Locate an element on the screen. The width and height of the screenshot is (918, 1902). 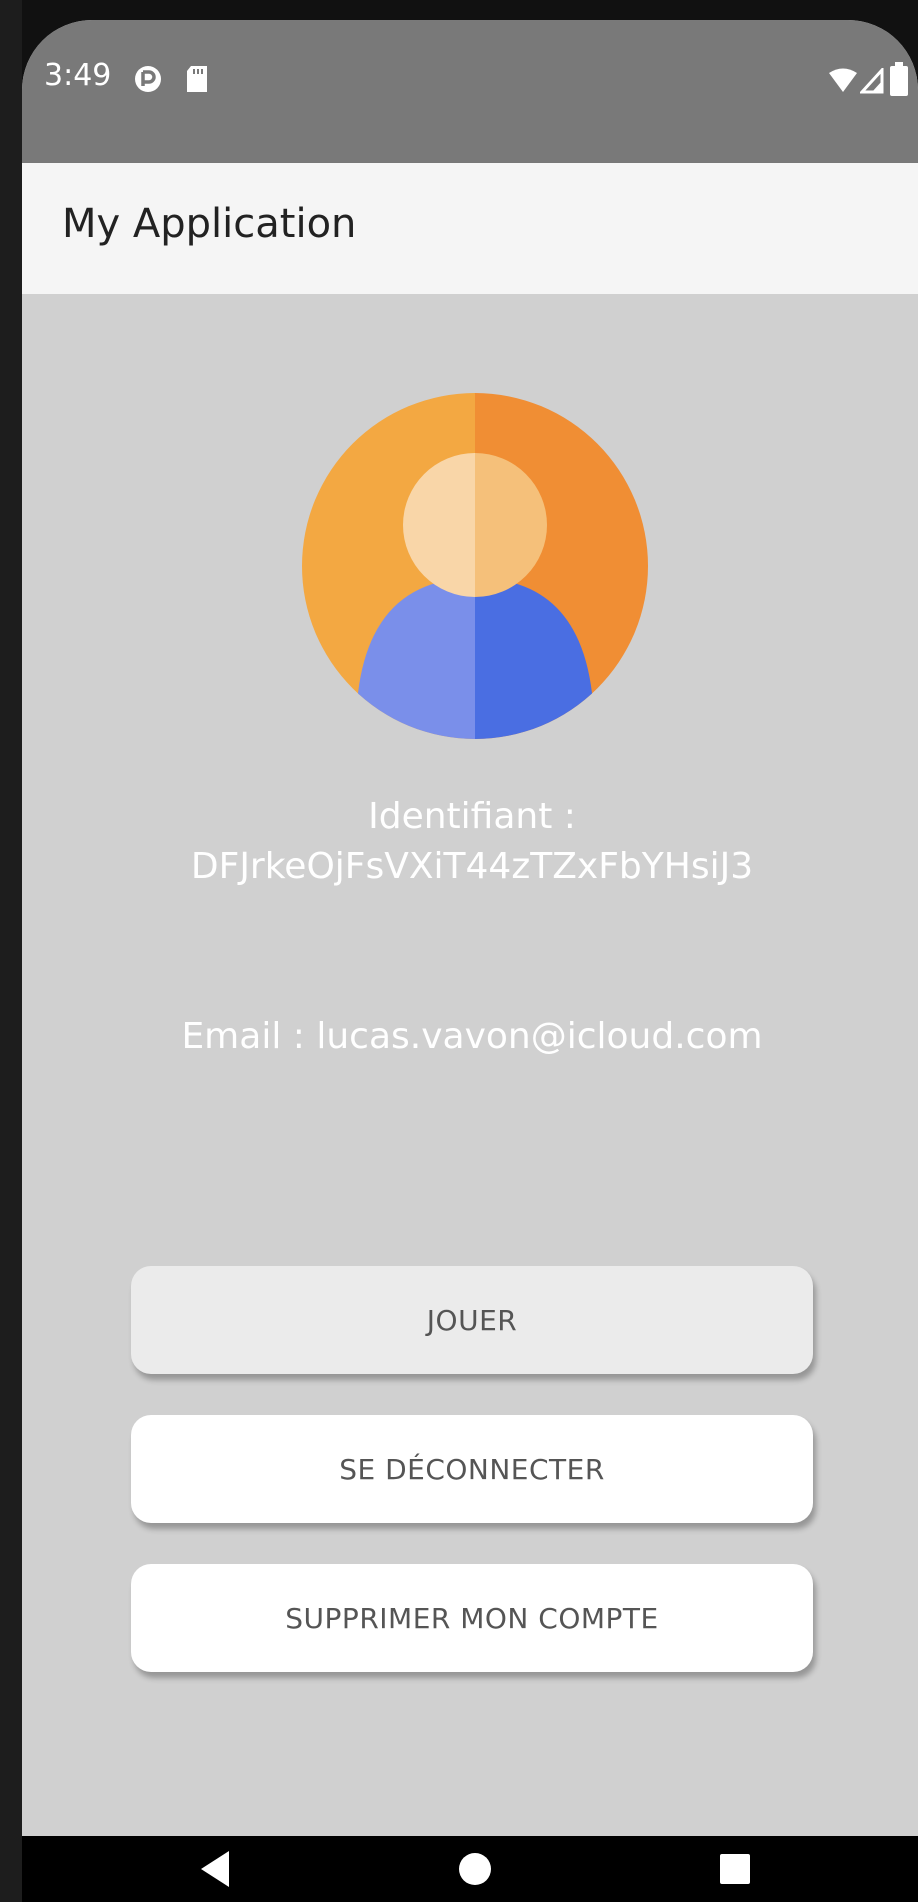
sync-icon is located at coordinates (148, 81).